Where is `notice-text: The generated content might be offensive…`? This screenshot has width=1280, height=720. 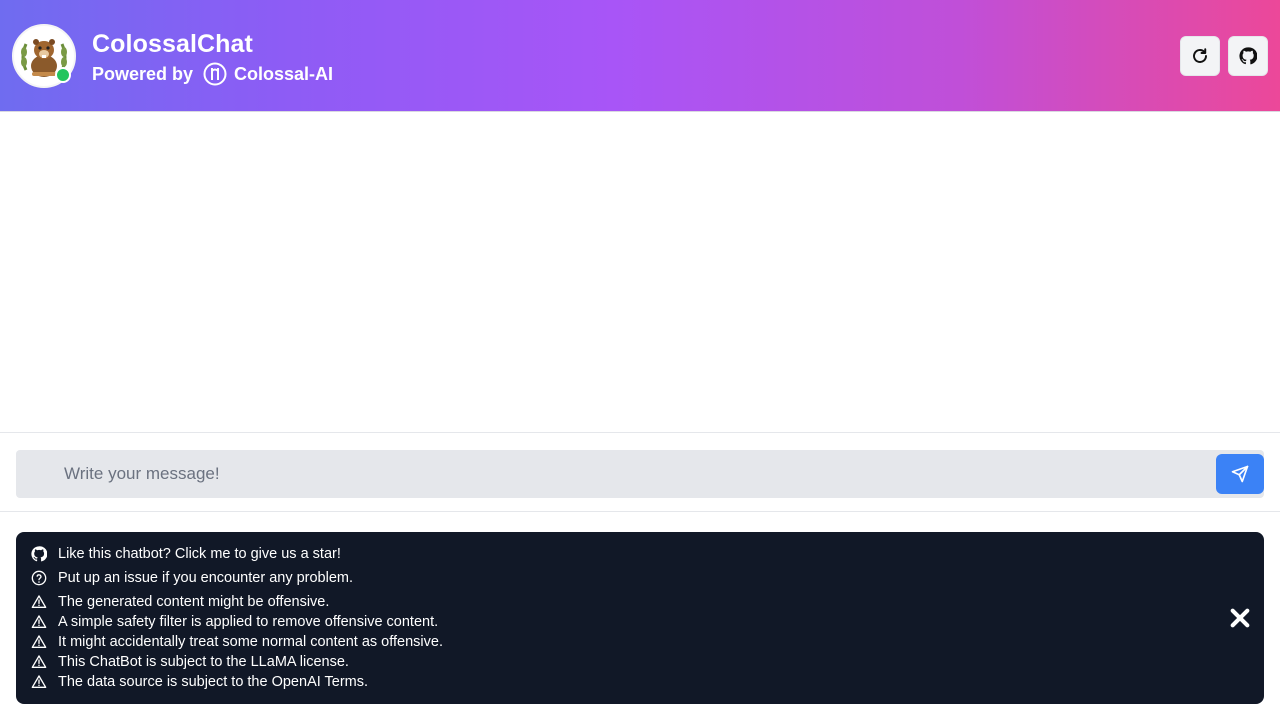 notice-text: The generated content might be offensive… is located at coordinates (194, 602).